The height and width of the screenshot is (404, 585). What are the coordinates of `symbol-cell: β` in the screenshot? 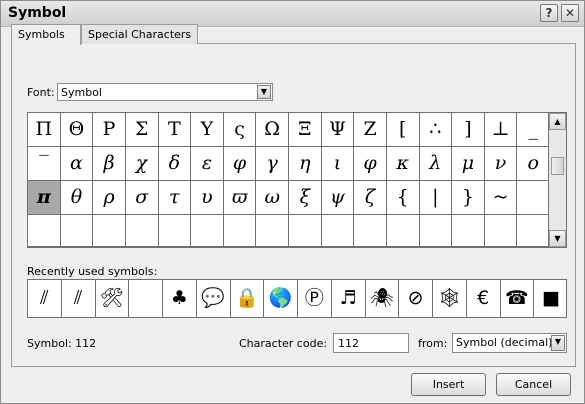 It's located at (109, 164).